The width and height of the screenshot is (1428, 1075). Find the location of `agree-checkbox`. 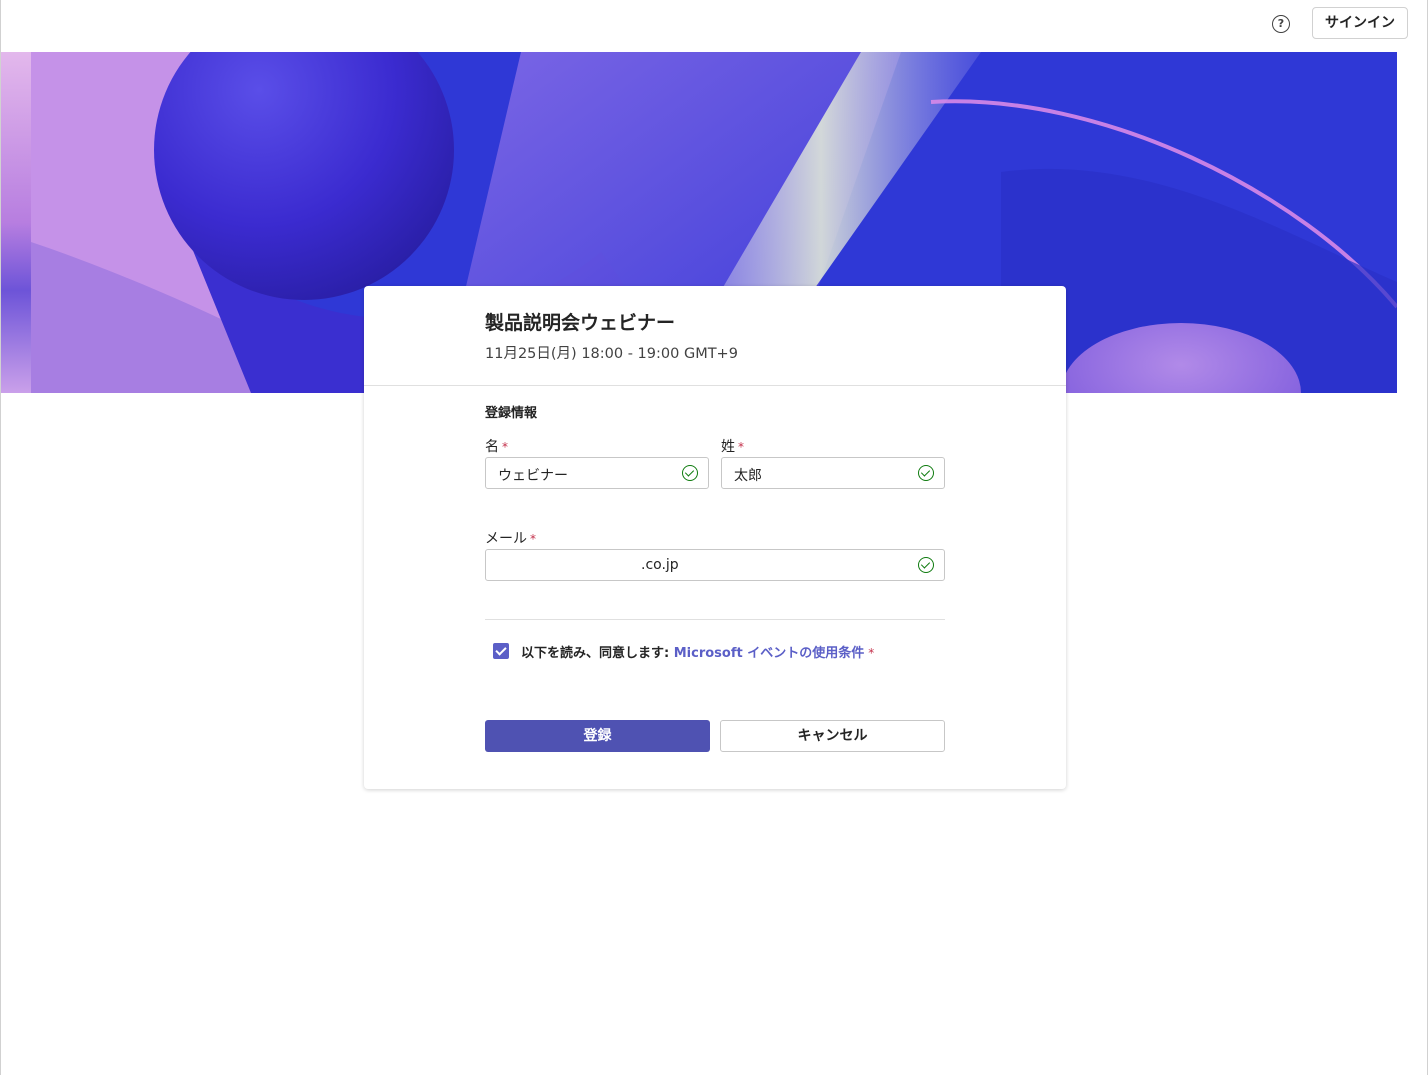

agree-checkbox is located at coordinates (501, 651).